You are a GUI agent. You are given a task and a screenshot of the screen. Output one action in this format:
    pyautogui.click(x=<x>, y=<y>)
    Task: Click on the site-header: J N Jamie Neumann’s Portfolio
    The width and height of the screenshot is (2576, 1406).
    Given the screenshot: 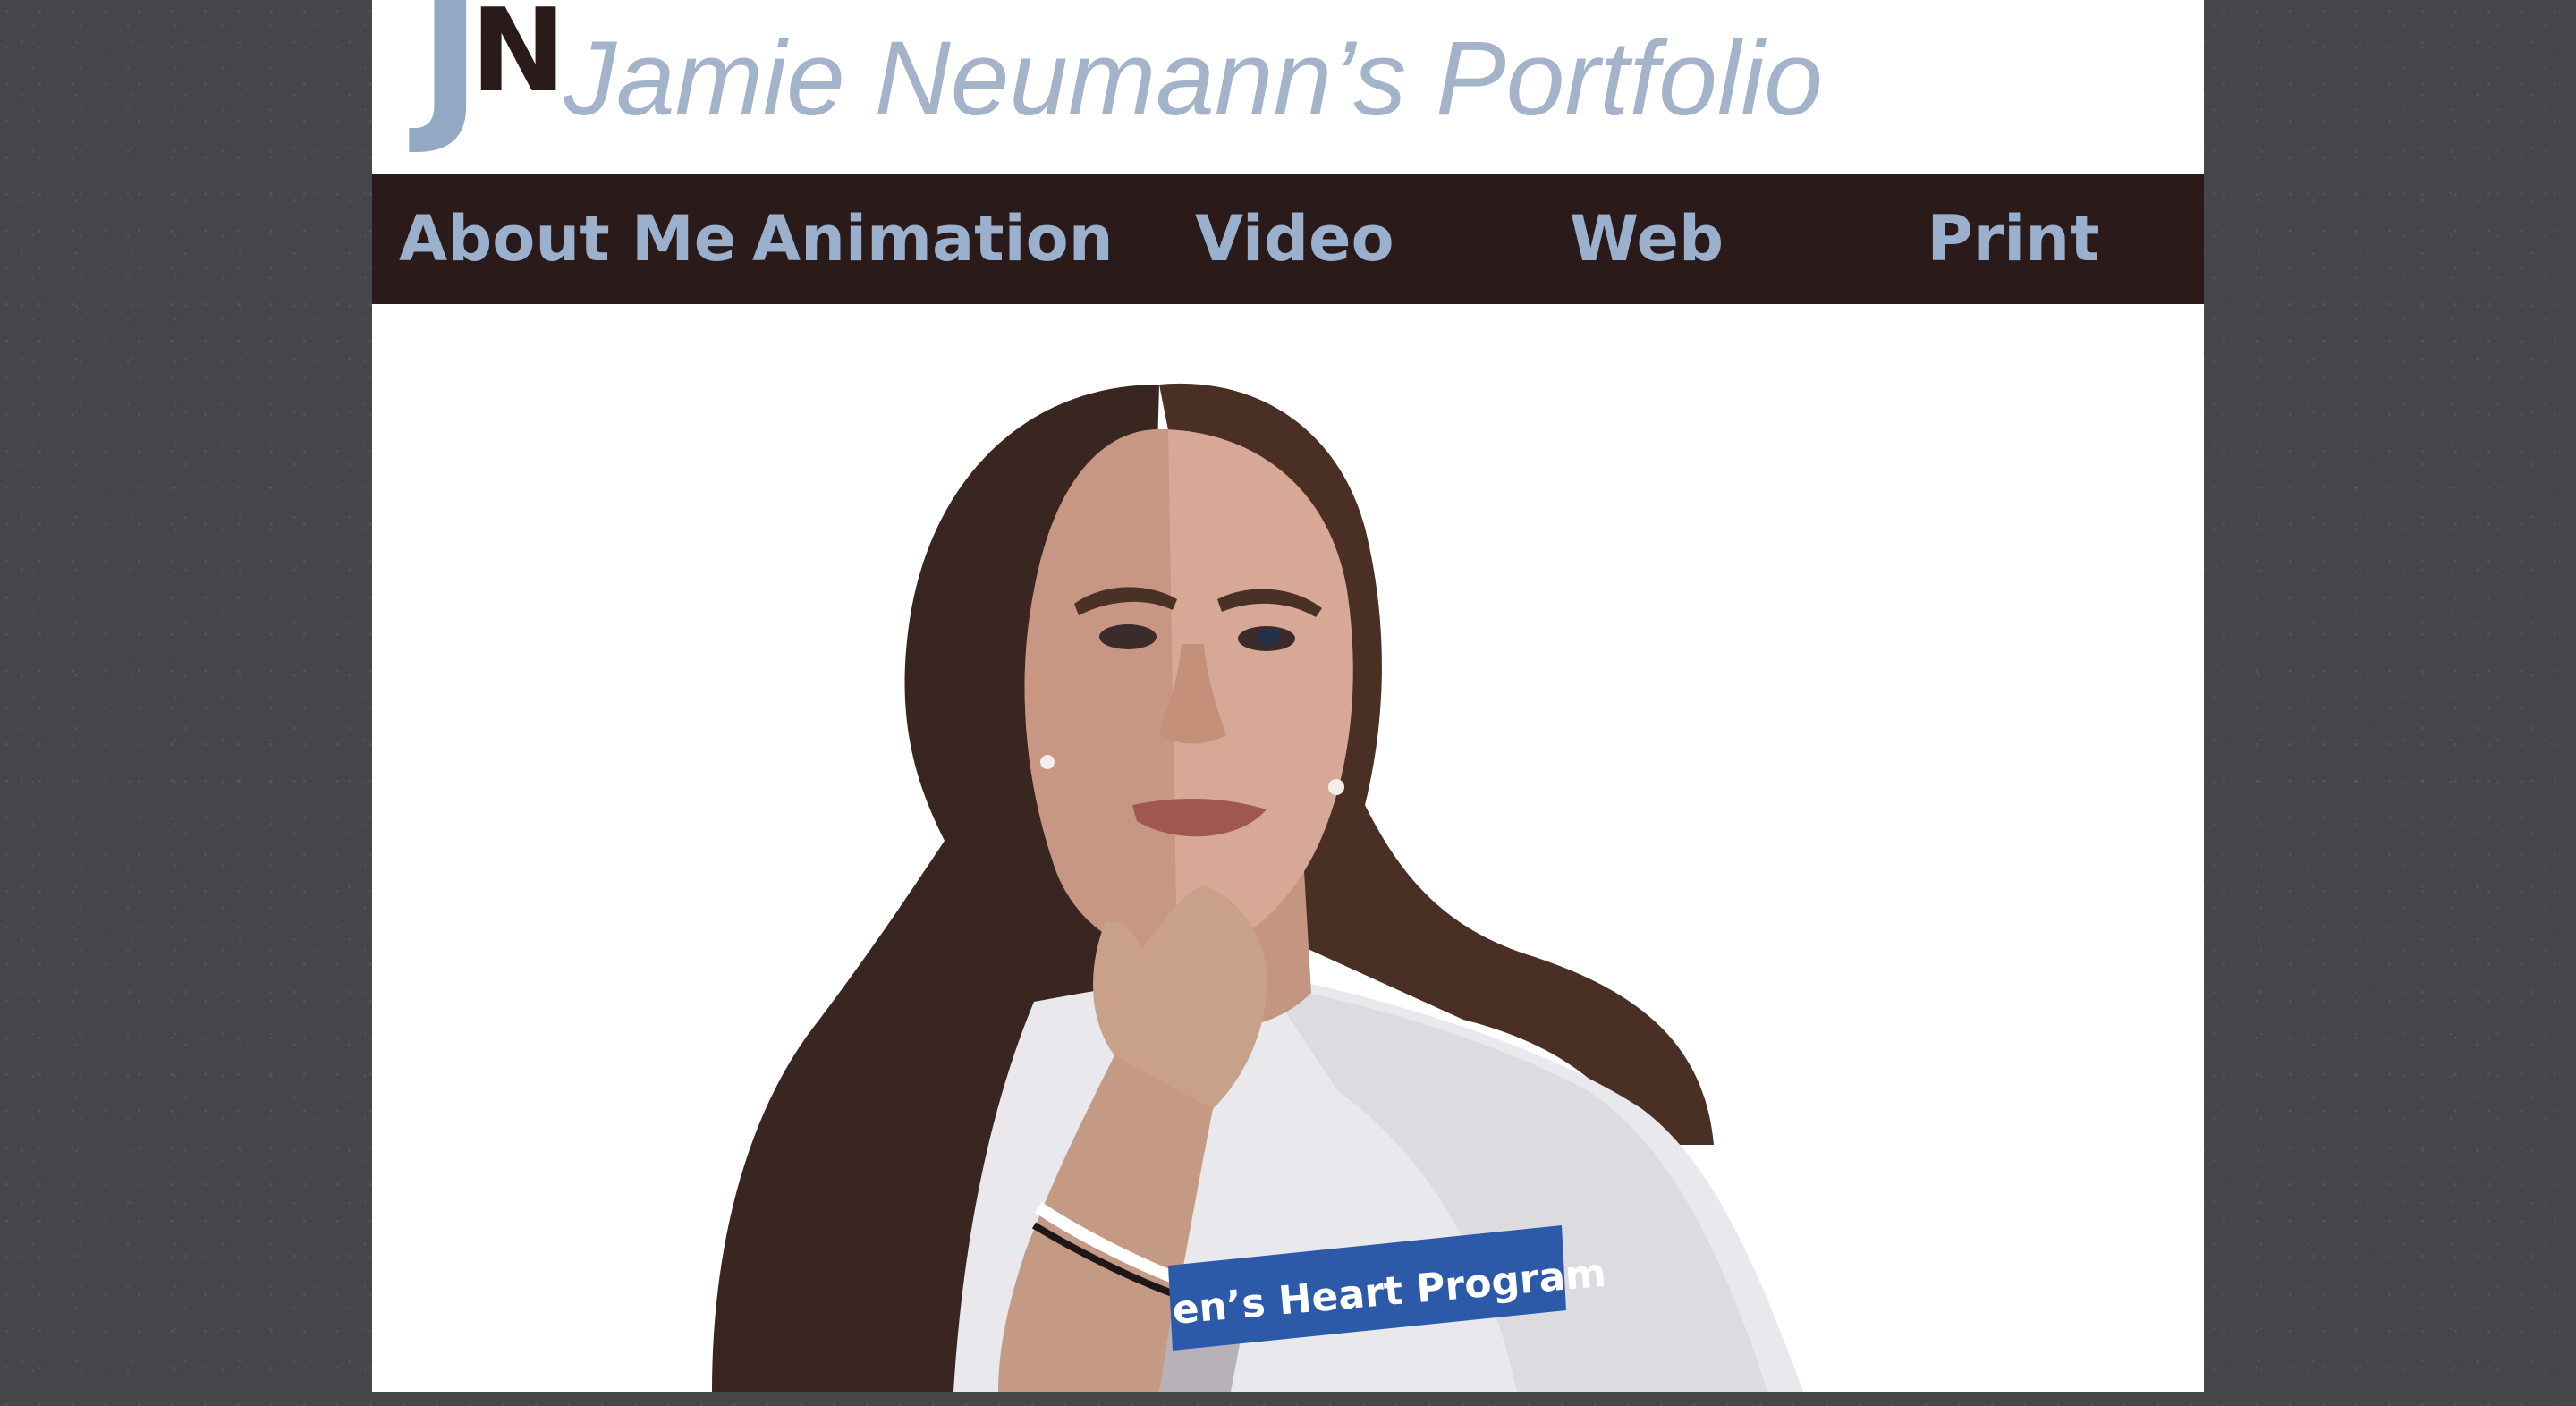 What is the action you would take?
    pyautogui.click(x=1288, y=87)
    